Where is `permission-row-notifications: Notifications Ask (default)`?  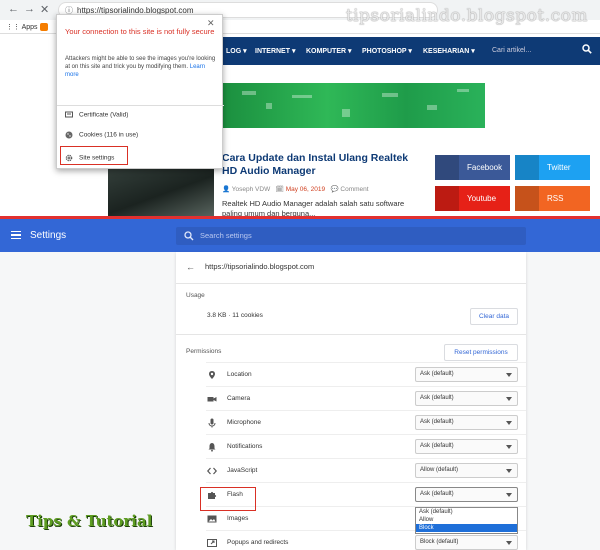 permission-row-notifications: Notifications Ask (default) is located at coordinates (366, 446).